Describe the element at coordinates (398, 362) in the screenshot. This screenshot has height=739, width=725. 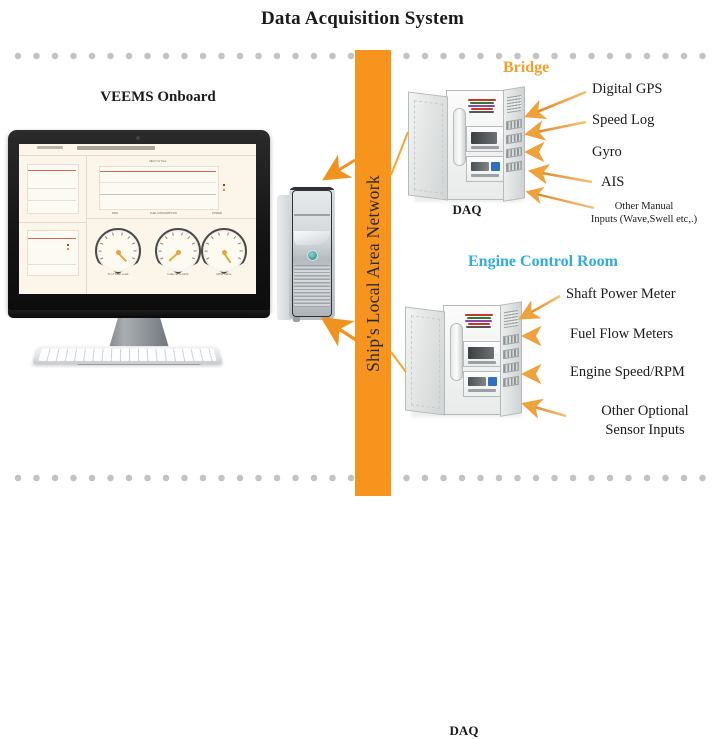
I see `connector-lan-to-daq-ecr` at that location.